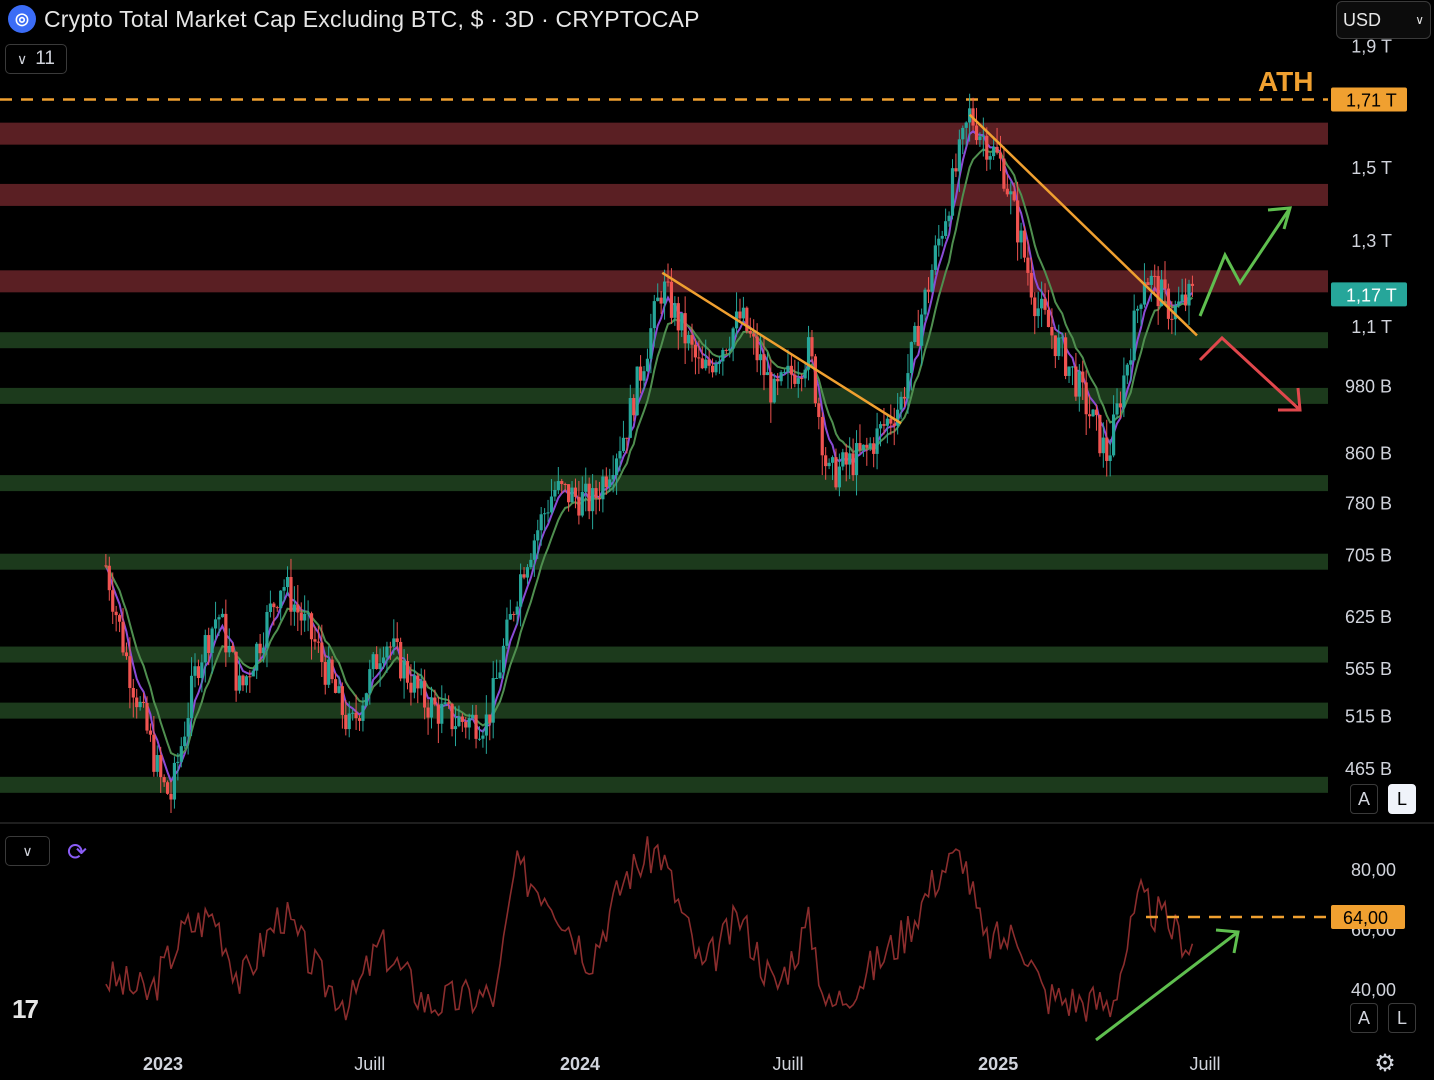 The height and width of the screenshot is (1080, 1434). Describe the element at coordinates (77, 852) in the screenshot. I see `sync-icon: ⟳` at that location.